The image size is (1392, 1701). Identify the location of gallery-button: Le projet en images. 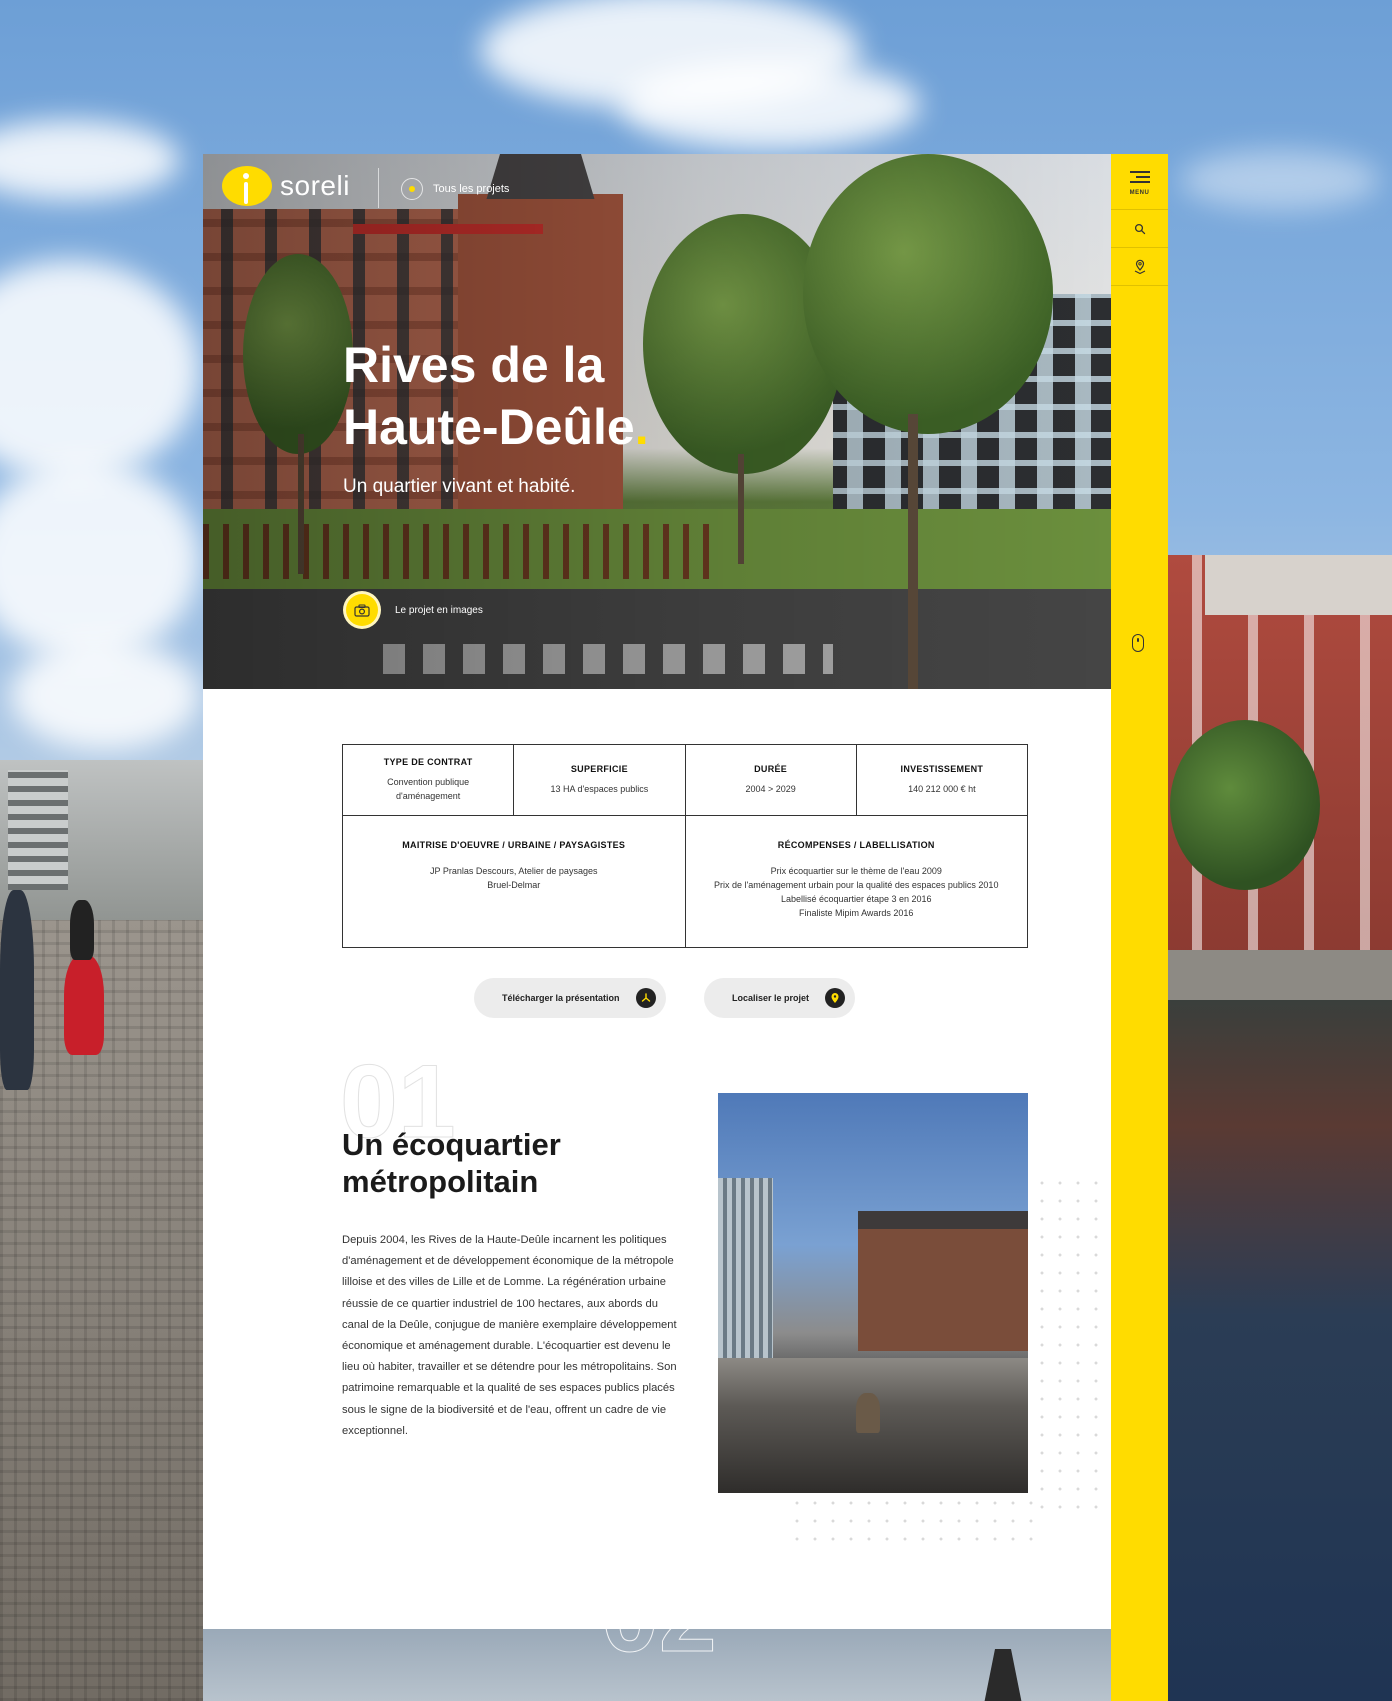
(413, 610).